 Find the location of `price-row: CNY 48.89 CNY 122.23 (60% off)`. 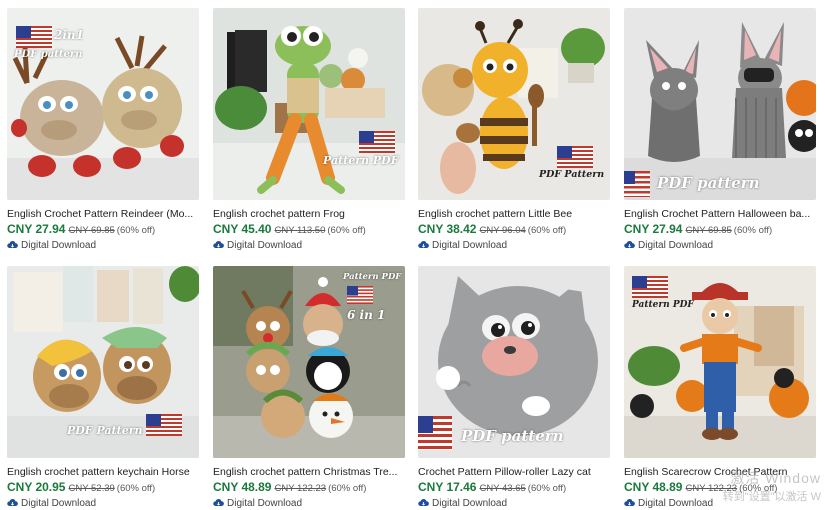

price-row: CNY 48.89 CNY 122.23 (60% off) is located at coordinates (309, 488).